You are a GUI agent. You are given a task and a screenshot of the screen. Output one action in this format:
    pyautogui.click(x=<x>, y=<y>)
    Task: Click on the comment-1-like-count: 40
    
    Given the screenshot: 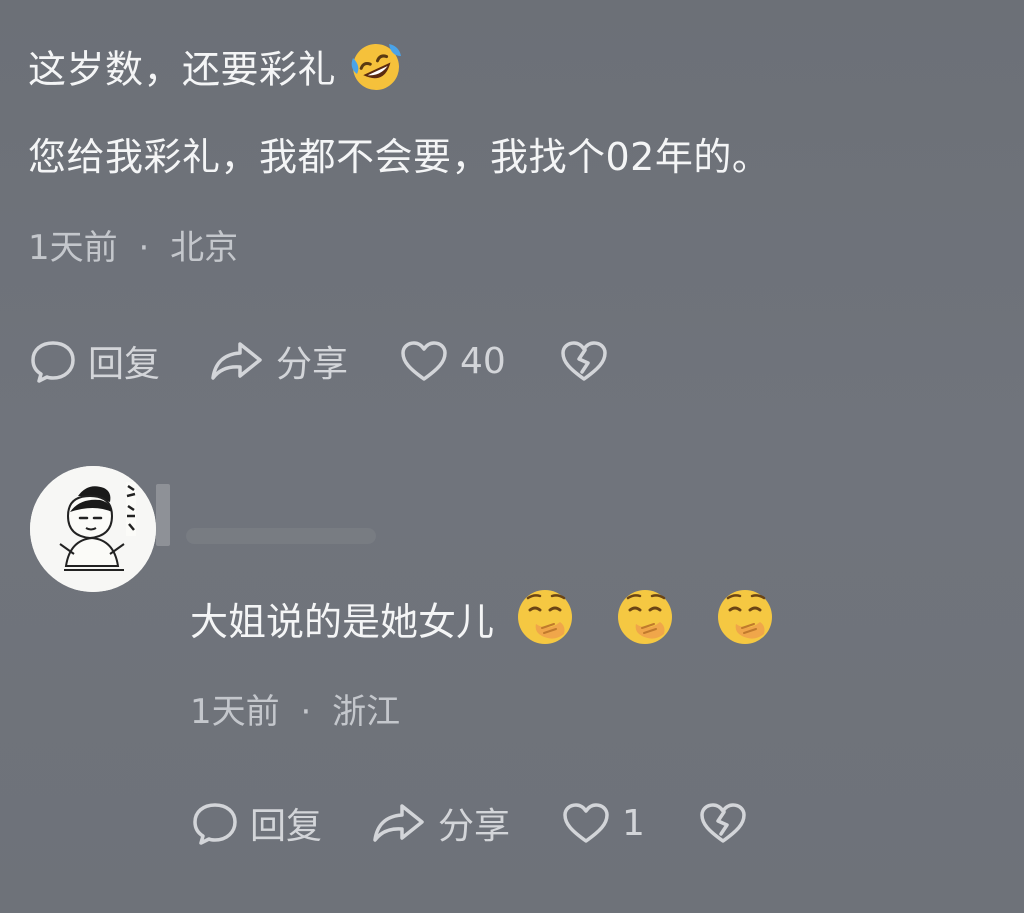 What is the action you would take?
    pyautogui.click(x=483, y=361)
    